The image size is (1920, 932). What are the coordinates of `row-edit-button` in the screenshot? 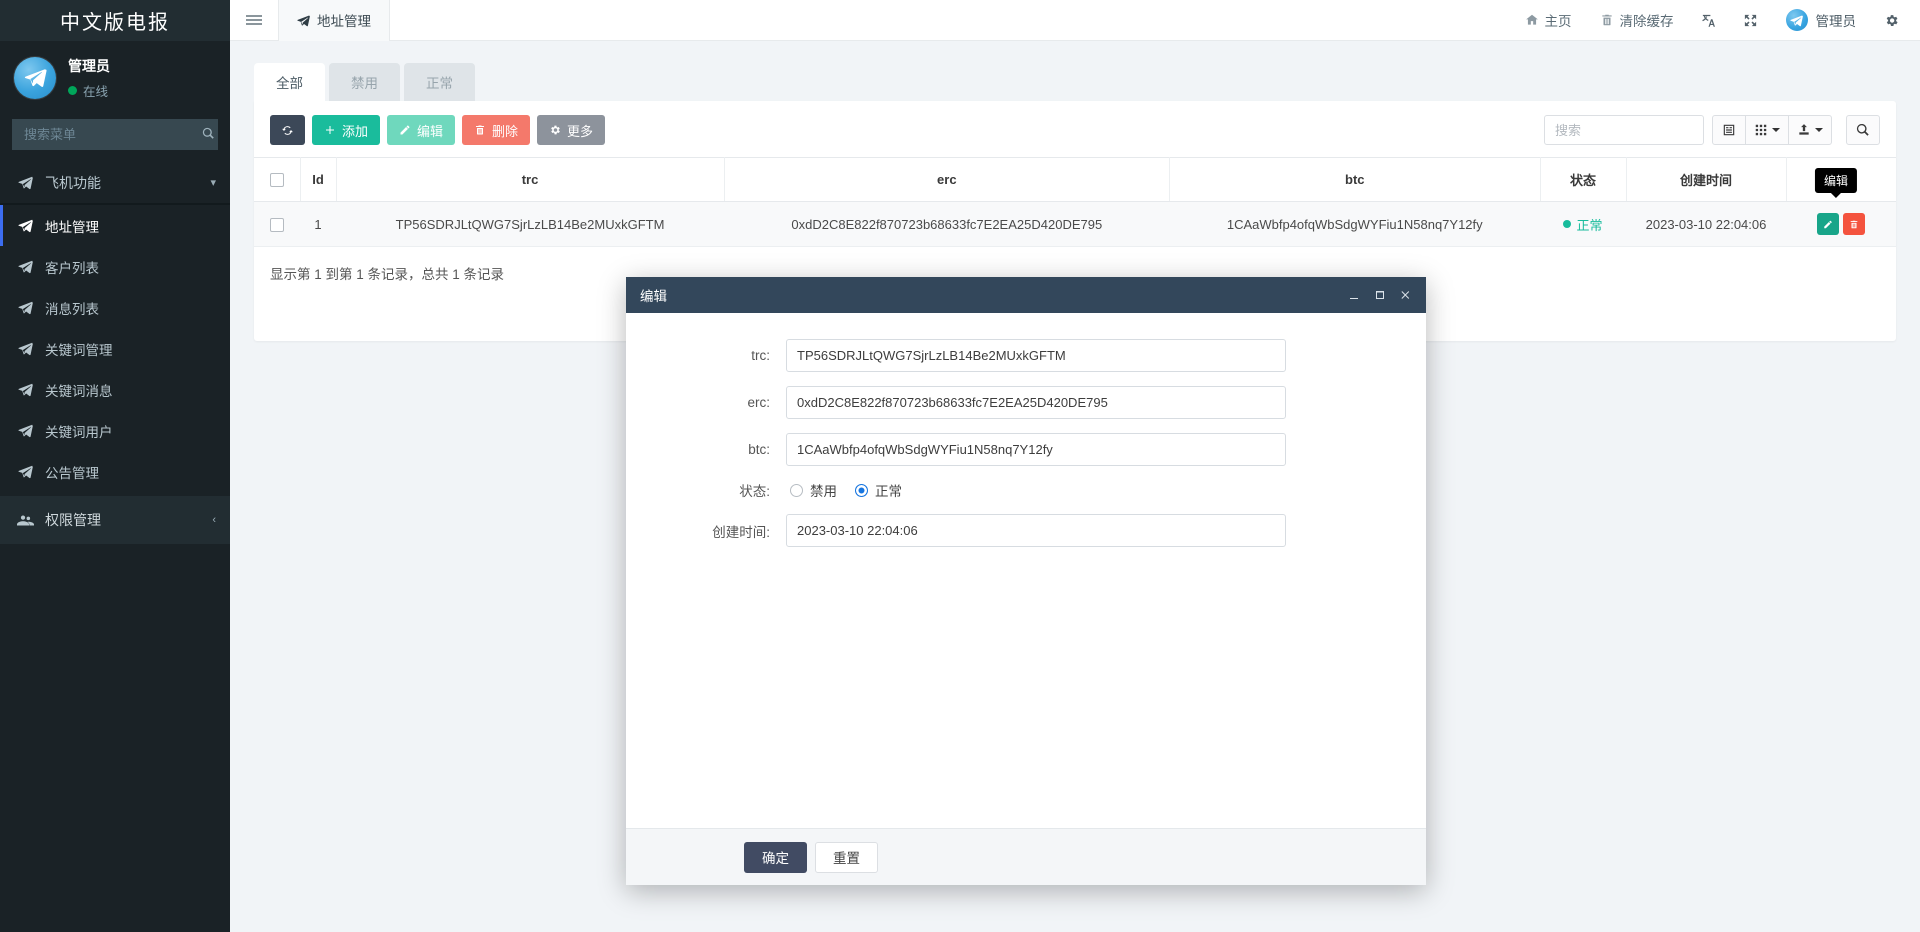 It's located at (1828, 224).